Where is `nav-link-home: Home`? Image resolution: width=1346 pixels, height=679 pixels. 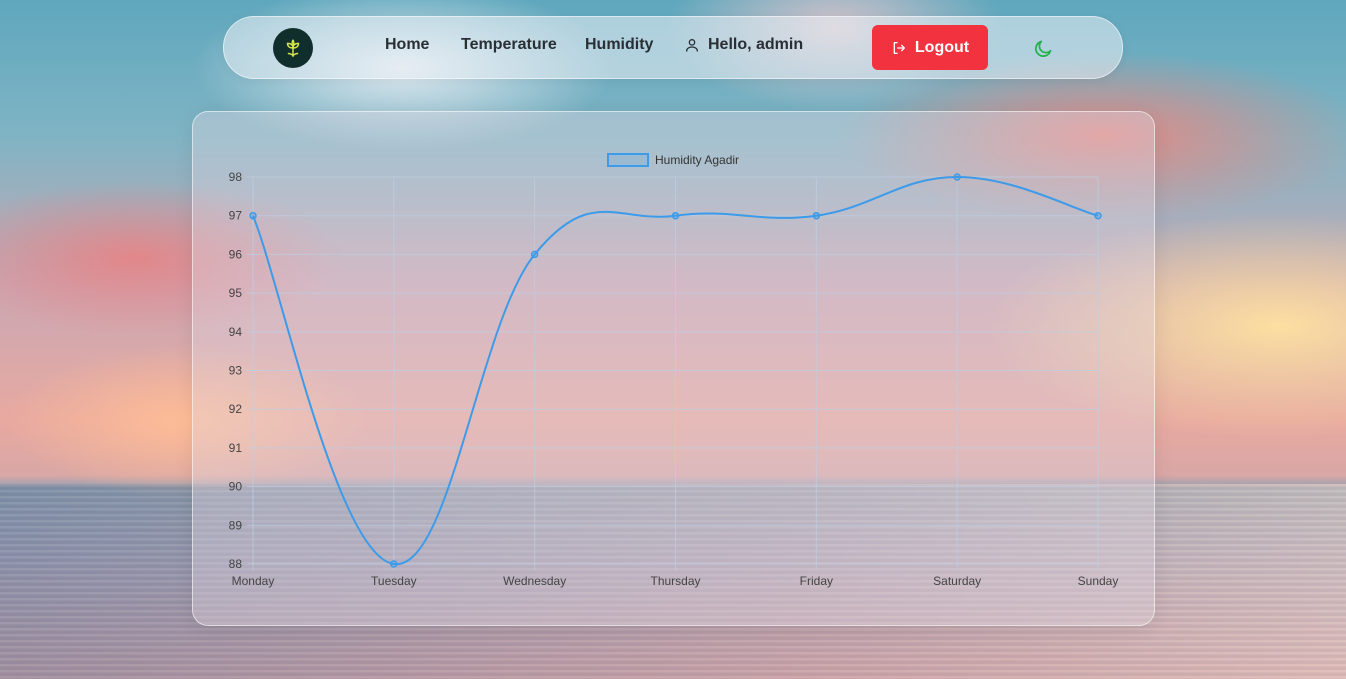
nav-link-home: Home is located at coordinates (407, 45).